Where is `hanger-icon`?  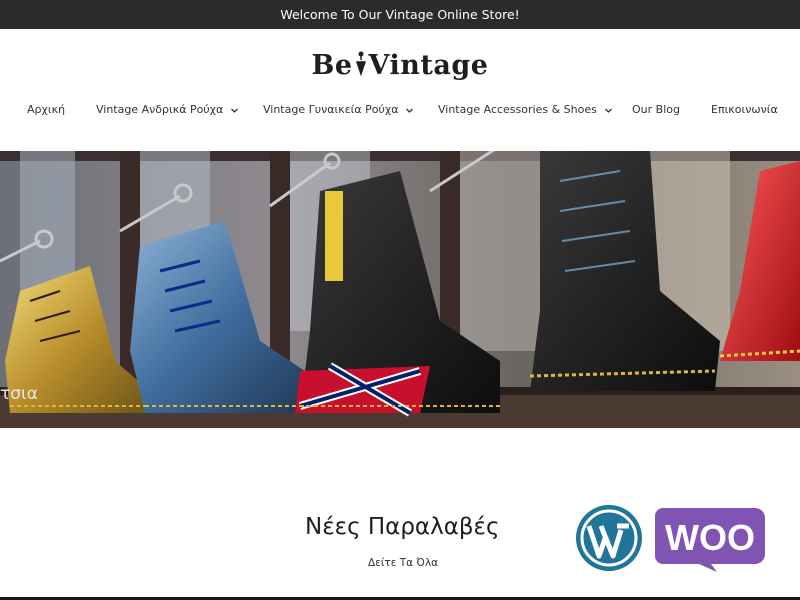 hanger-icon is located at coordinates (360, 66).